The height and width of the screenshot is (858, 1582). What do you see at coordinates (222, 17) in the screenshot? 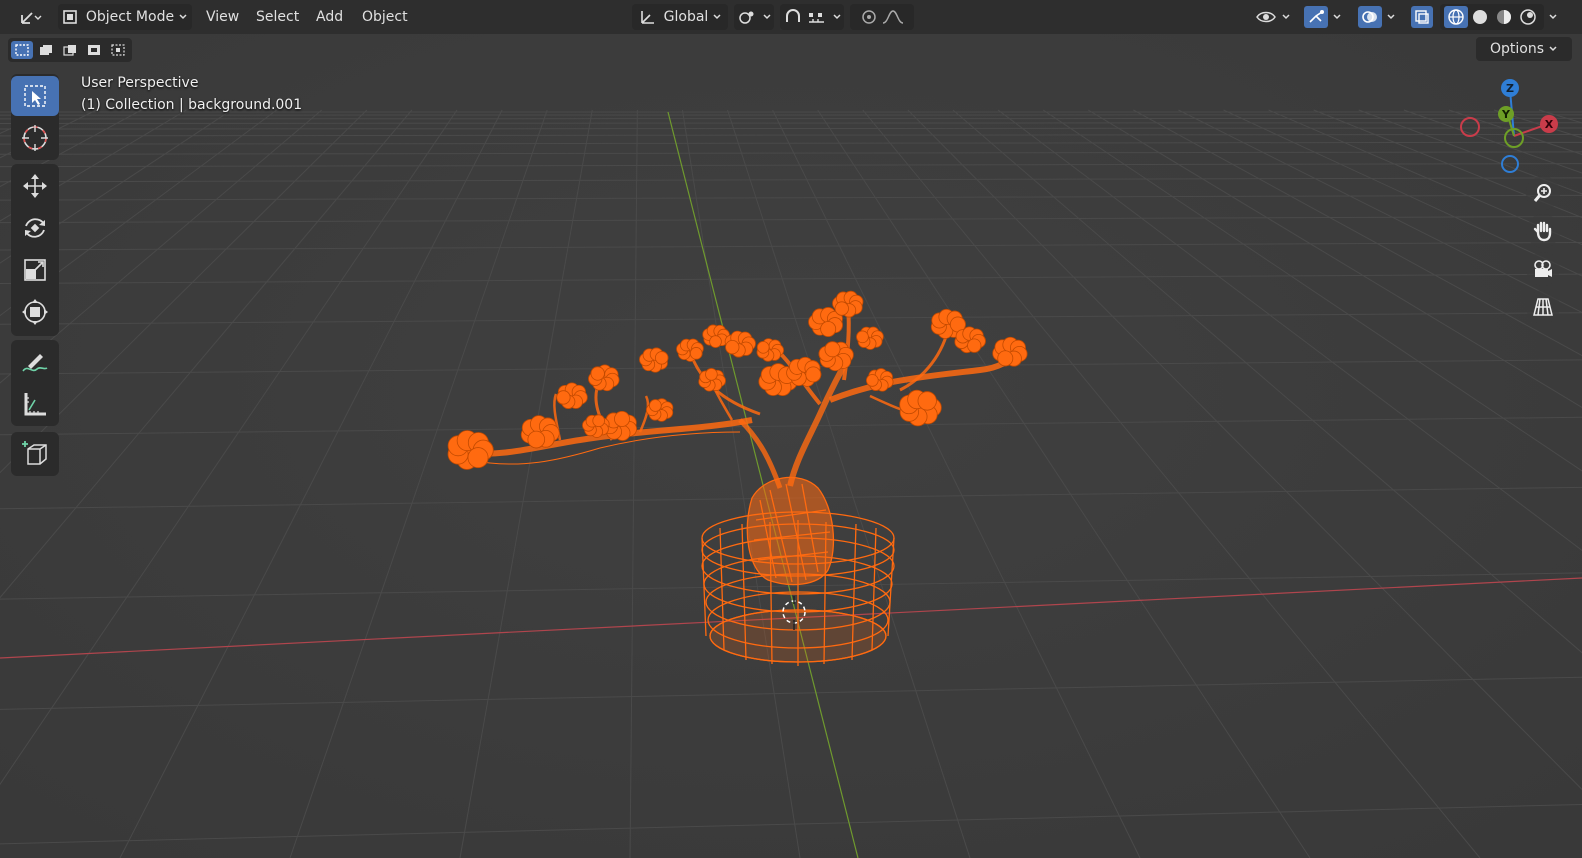
I see `menu-view: View` at bounding box center [222, 17].